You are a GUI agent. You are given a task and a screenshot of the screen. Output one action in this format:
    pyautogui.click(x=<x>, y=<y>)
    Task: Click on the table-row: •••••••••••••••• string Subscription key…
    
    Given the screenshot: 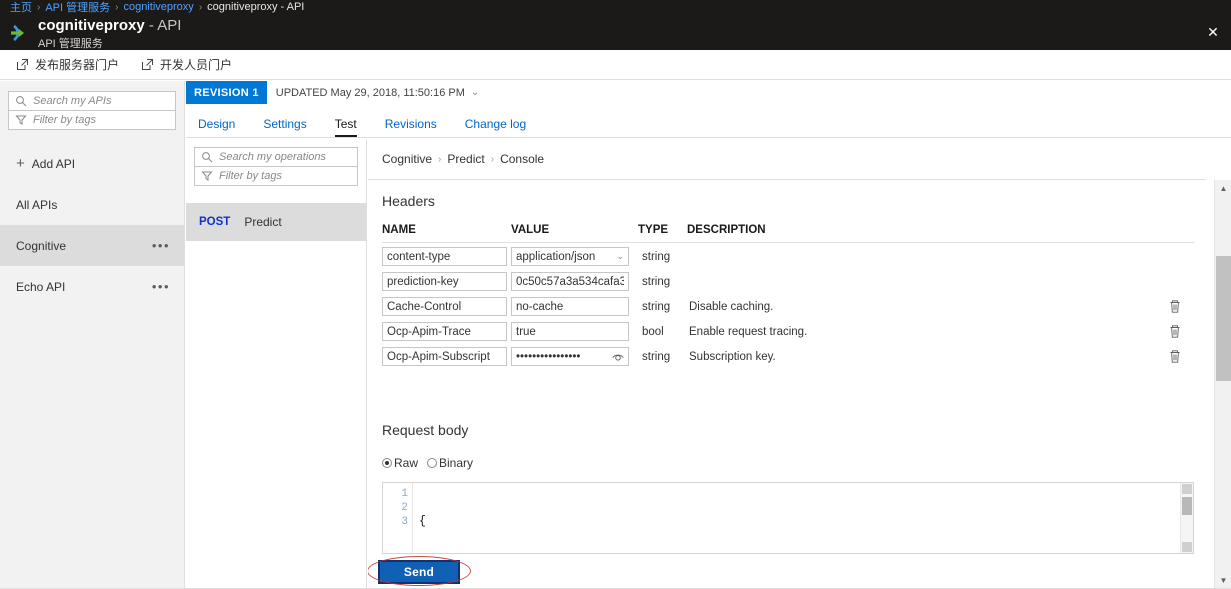 What is the action you would take?
    pyautogui.click(x=788, y=356)
    